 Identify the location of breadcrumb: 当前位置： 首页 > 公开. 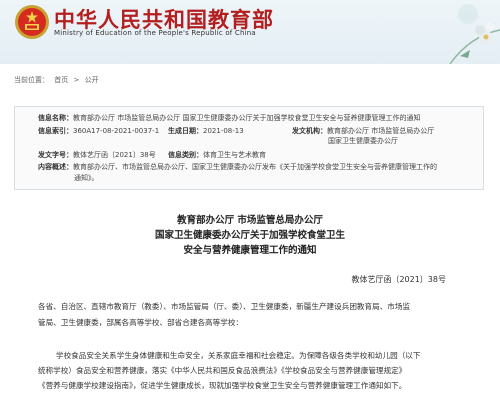
(58, 80).